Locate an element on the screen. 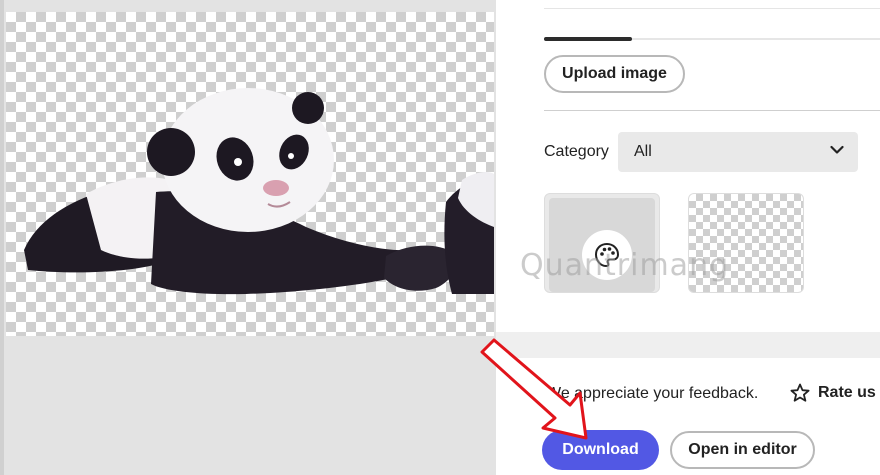 This screenshot has height=475, width=880. window-edge is located at coordinates (2, 237).